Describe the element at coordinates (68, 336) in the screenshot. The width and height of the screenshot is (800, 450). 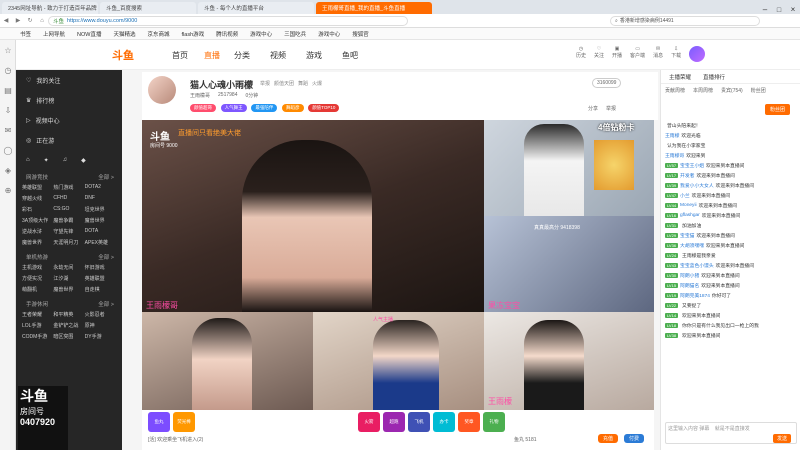
I see `game-link: 暗区突围` at that location.